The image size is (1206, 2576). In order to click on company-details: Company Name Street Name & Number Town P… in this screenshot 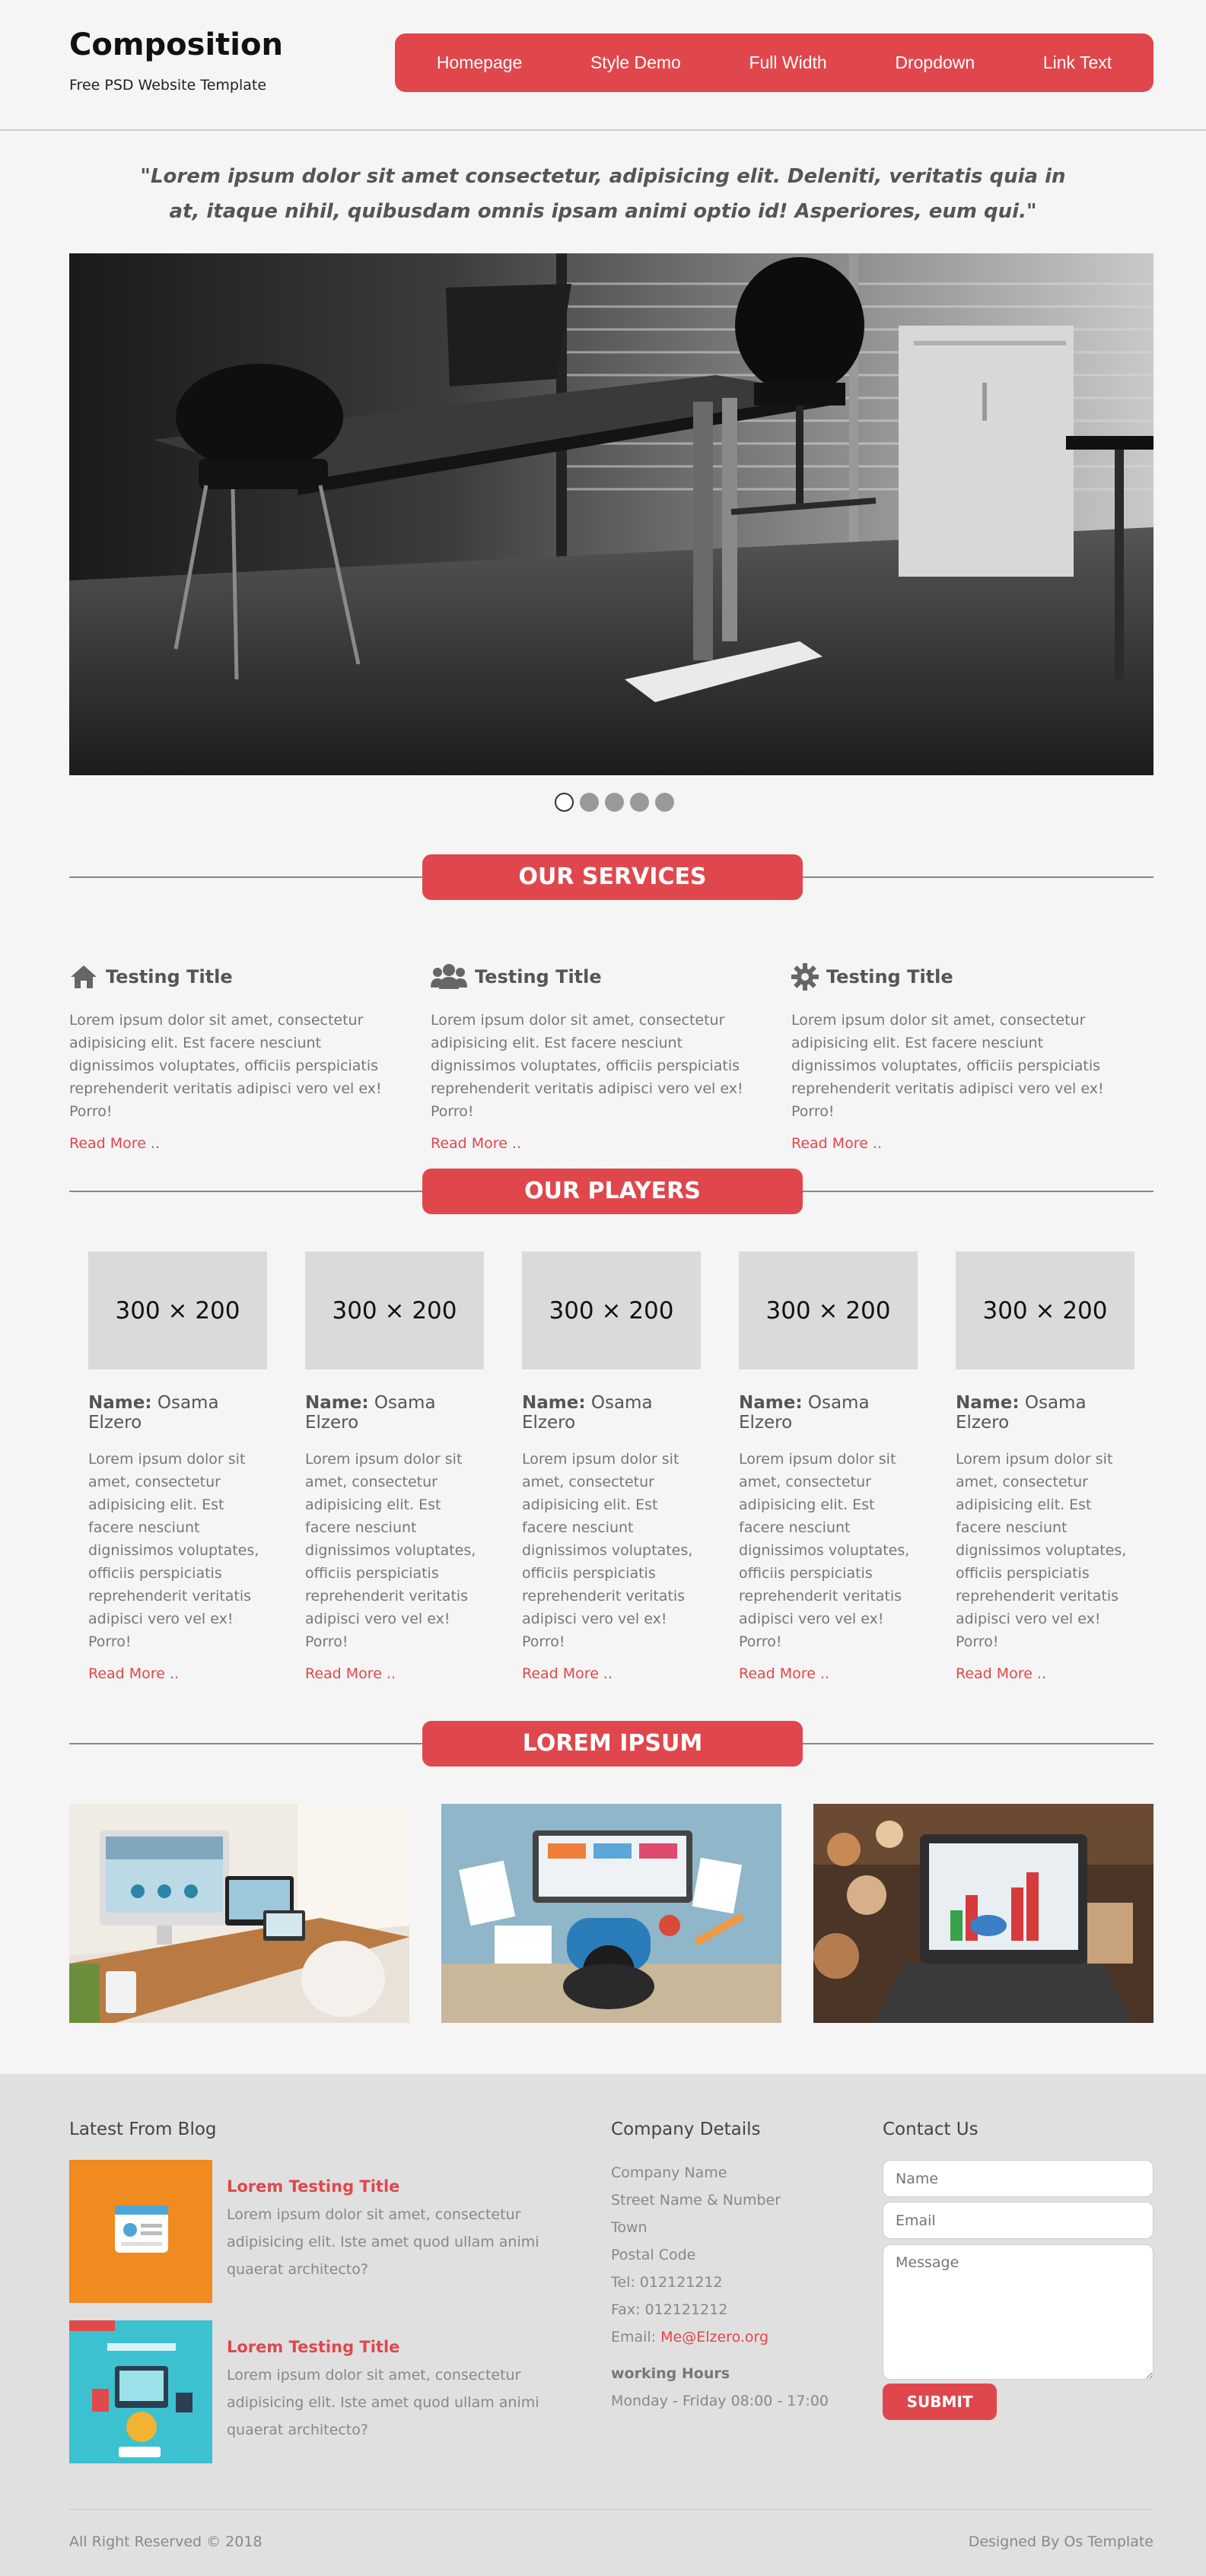, I will do `click(720, 2287)`.